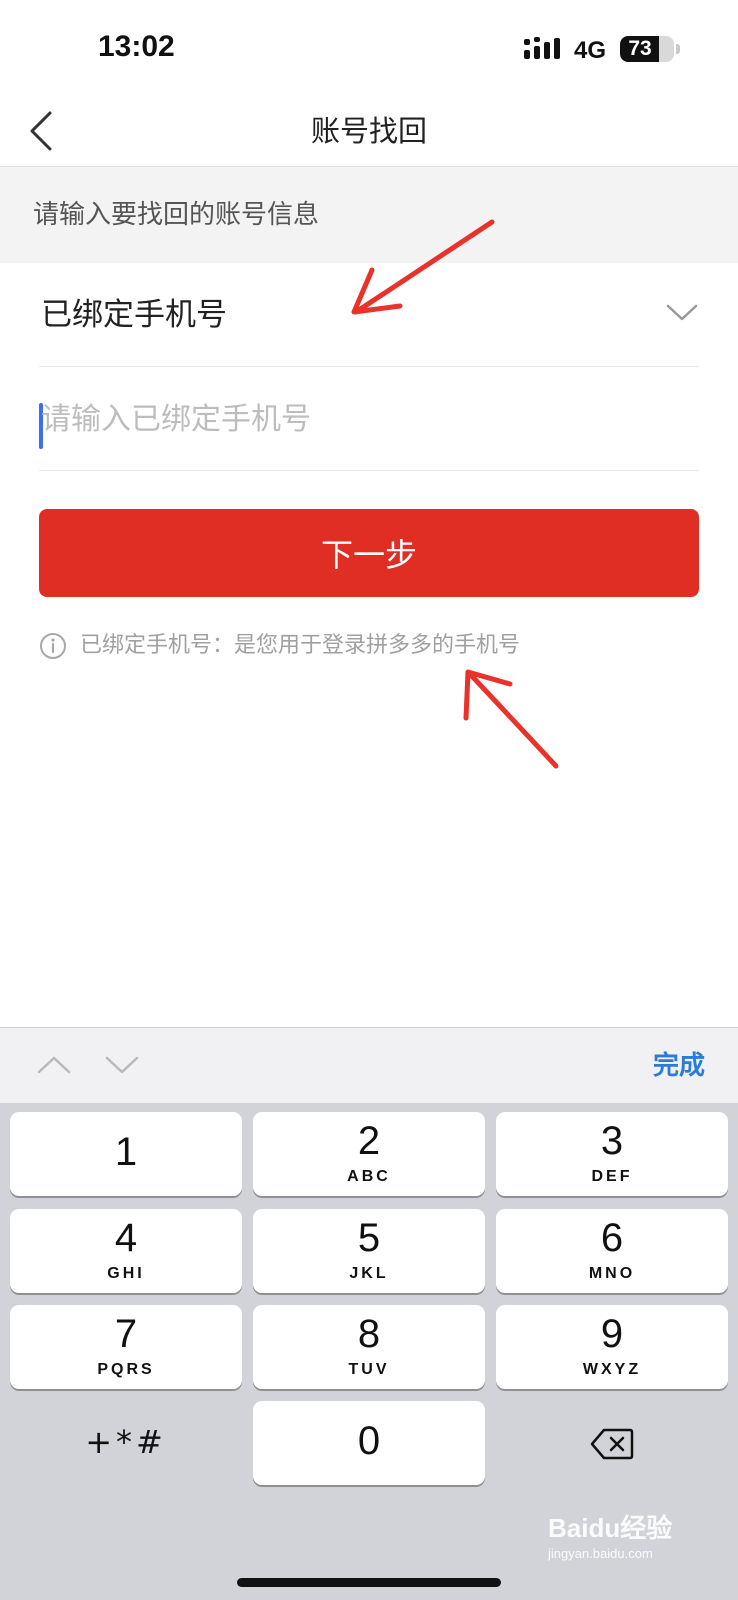  I want to click on key-digit: 3, so click(612, 1141).